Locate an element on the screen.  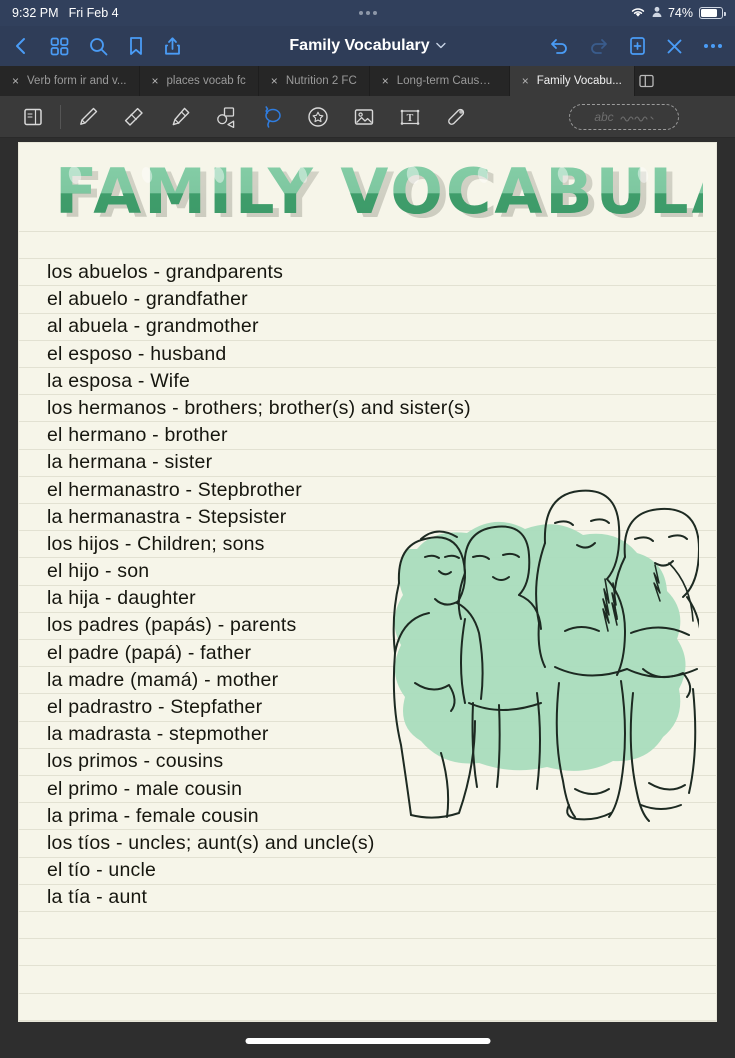
vocabulary-line: el hermano - brother is located at coordinates (137, 435).